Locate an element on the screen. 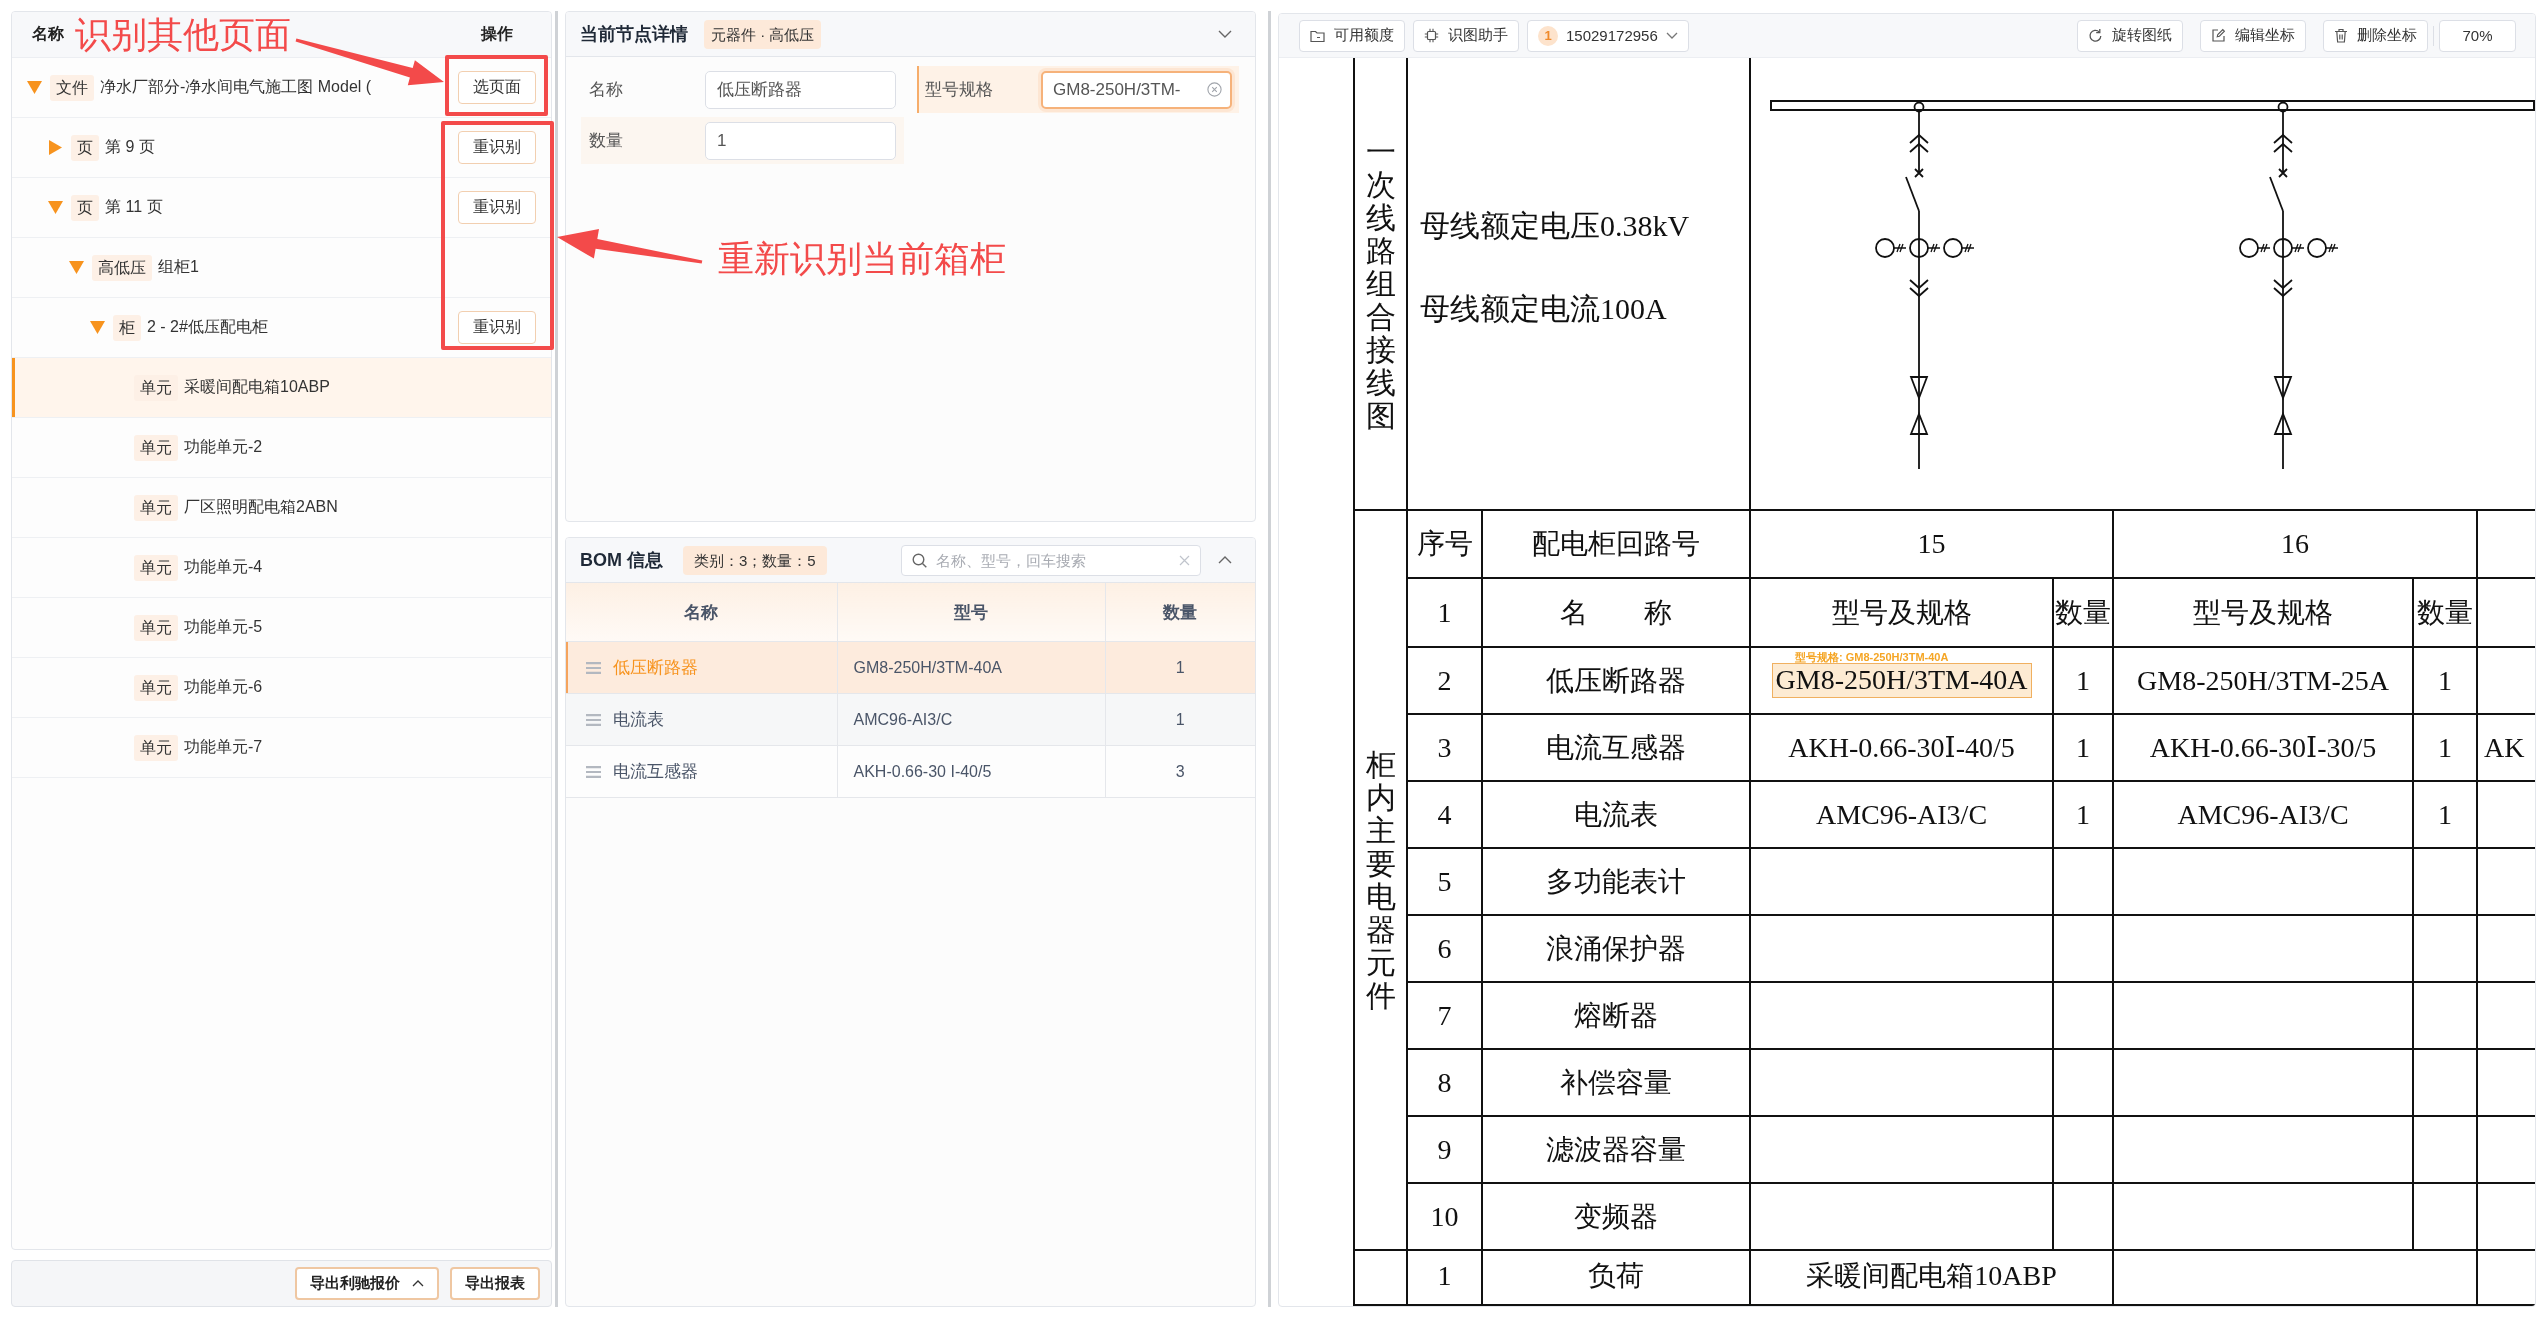  table-cell: 补偿容量 is located at coordinates (1616, 1082).